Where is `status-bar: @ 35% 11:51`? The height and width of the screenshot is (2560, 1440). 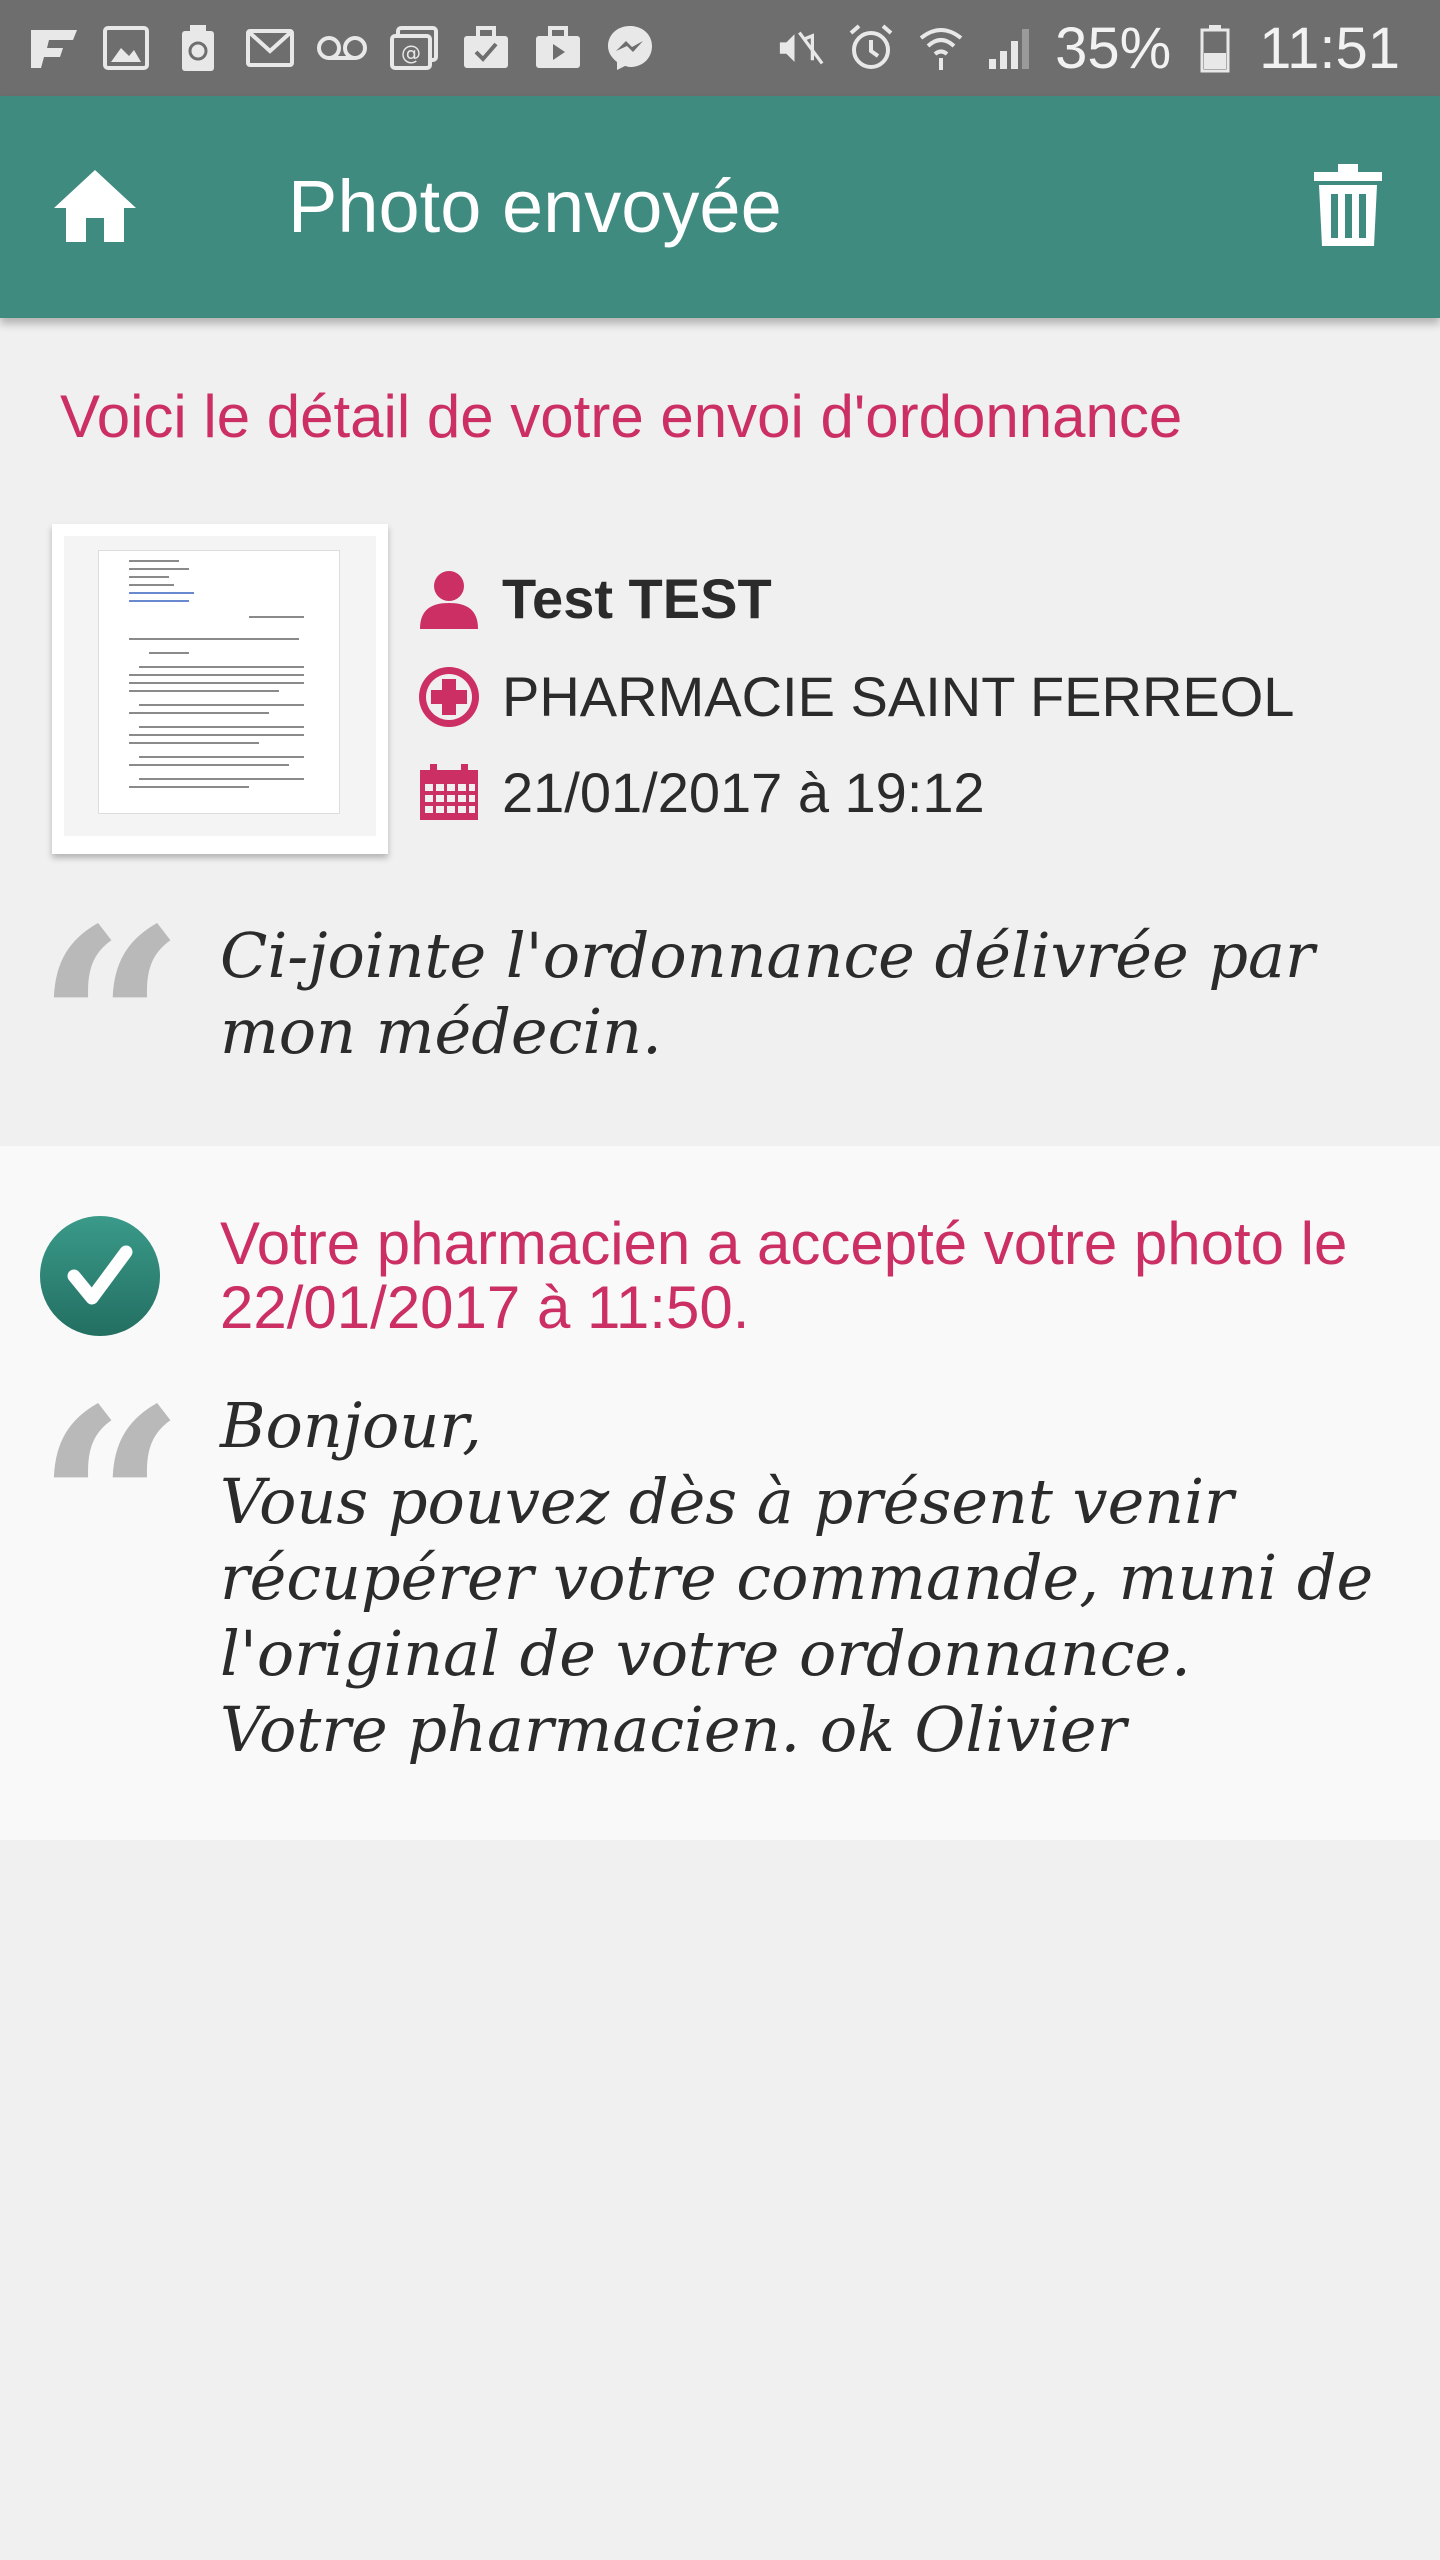
status-bar: @ 35% 11:51 is located at coordinates (720, 48).